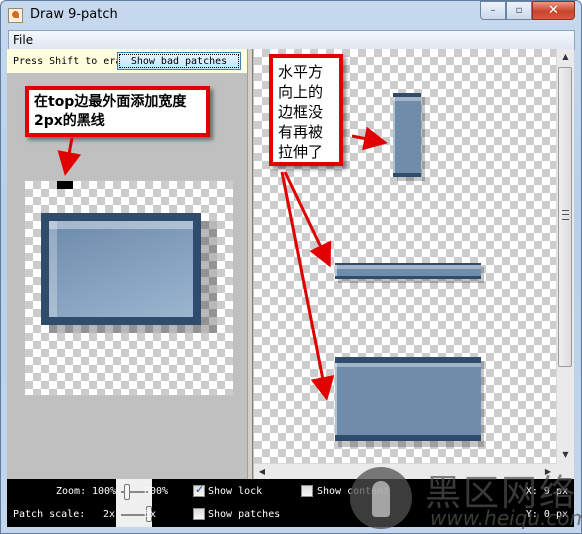  I want to click on window-title: Draw 9-patch, so click(74, 14).